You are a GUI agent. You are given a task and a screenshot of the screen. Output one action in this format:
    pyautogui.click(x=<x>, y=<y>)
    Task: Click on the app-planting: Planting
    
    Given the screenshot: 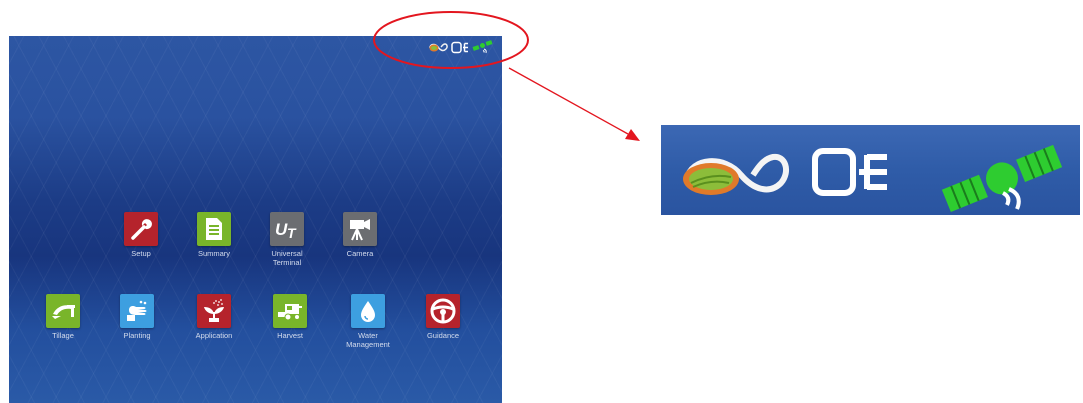 What is the action you would take?
    pyautogui.click(x=137, y=317)
    